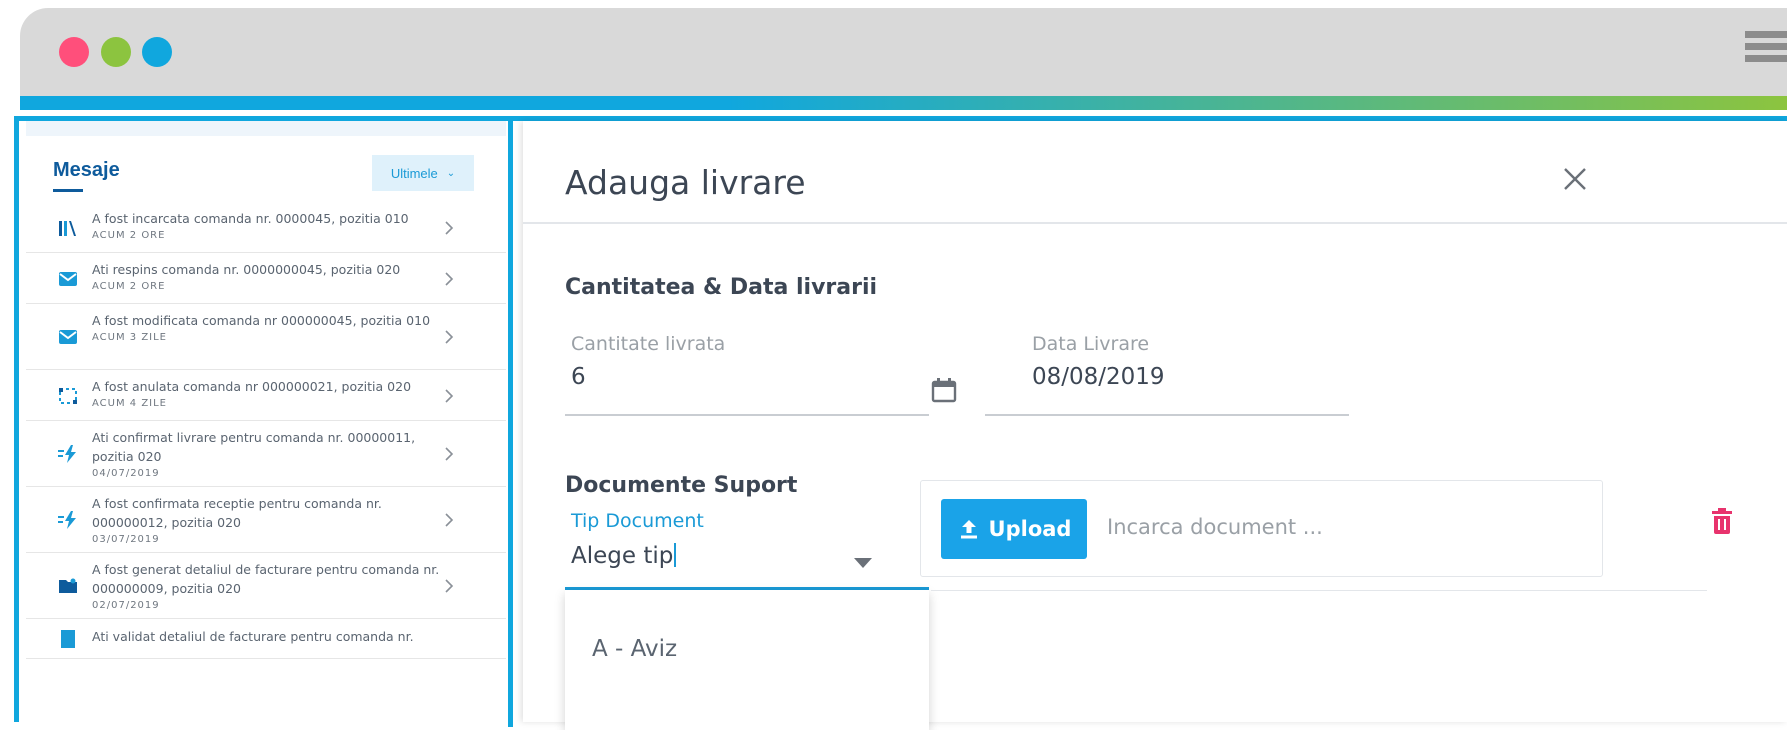 Image resolution: width=1787 pixels, height=730 pixels. I want to click on message-time: 03/07/2019, so click(126, 539).